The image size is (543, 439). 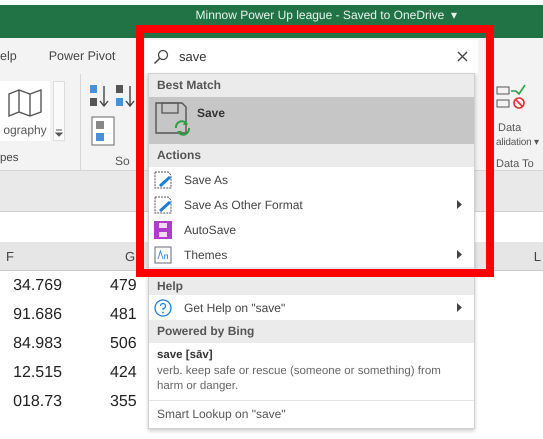 What do you see at coordinates (311, 331) in the screenshot?
I see `section-header: Powered by Bing` at bounding box center [311, 331].